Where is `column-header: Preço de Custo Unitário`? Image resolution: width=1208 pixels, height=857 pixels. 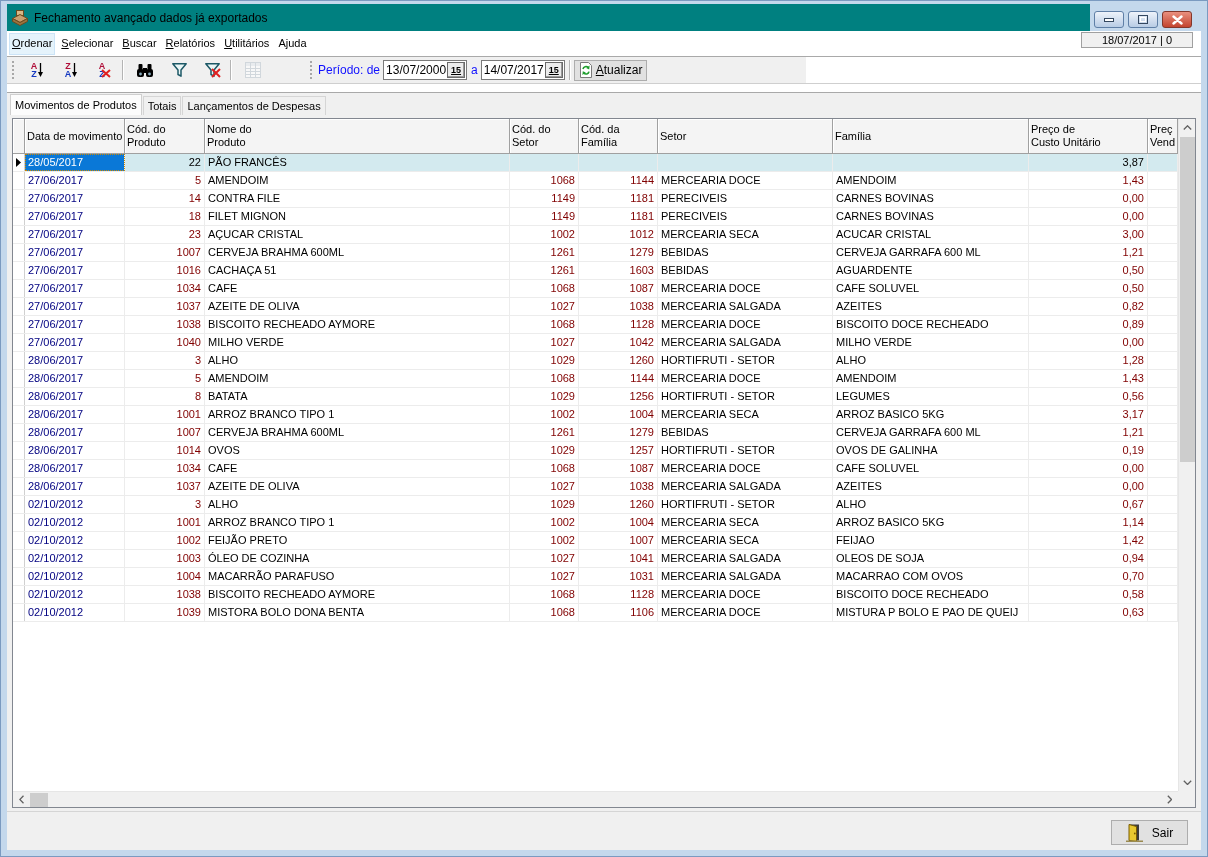 column-header: Preço de Custo Unitário is located at coordinates (1088, 136).